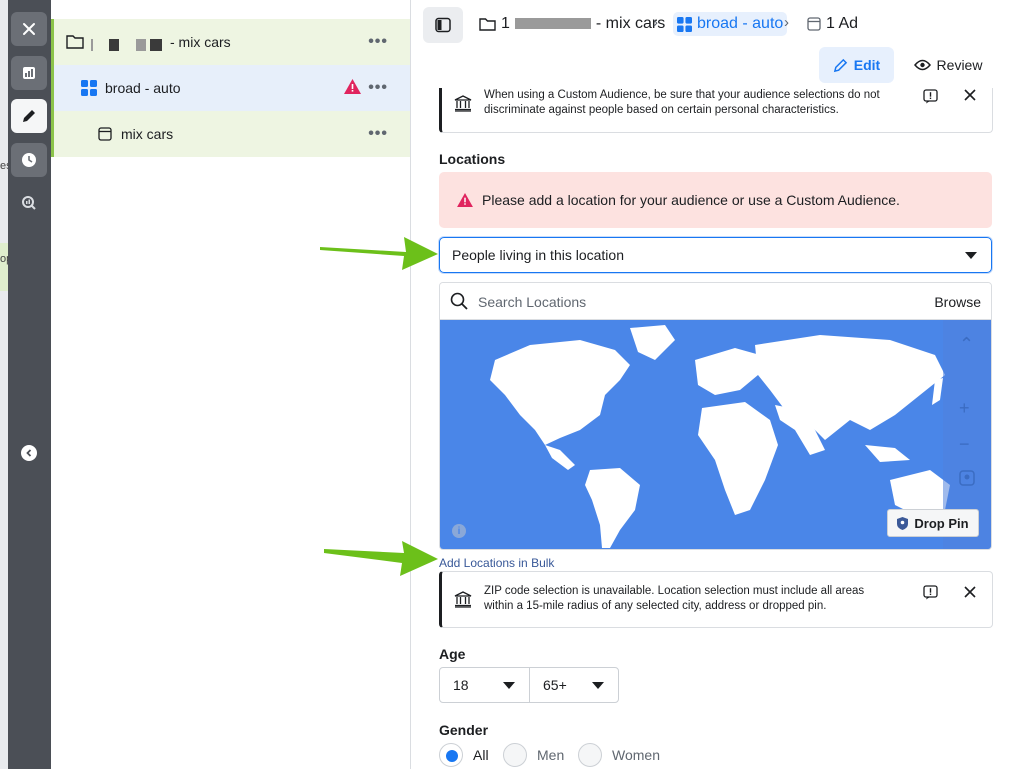 Image resolution: width=1017 pixels, height=769 pixels. I want to click on inspect-button, so click(29, 203).